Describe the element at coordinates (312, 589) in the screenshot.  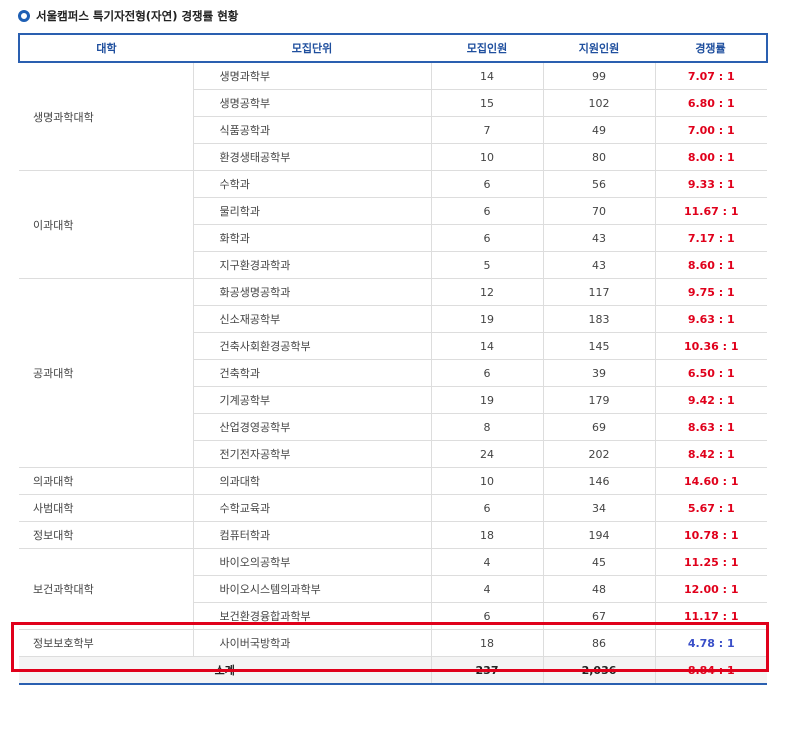
I see `unit-cell: 바이오시스템의과학부` at that location.